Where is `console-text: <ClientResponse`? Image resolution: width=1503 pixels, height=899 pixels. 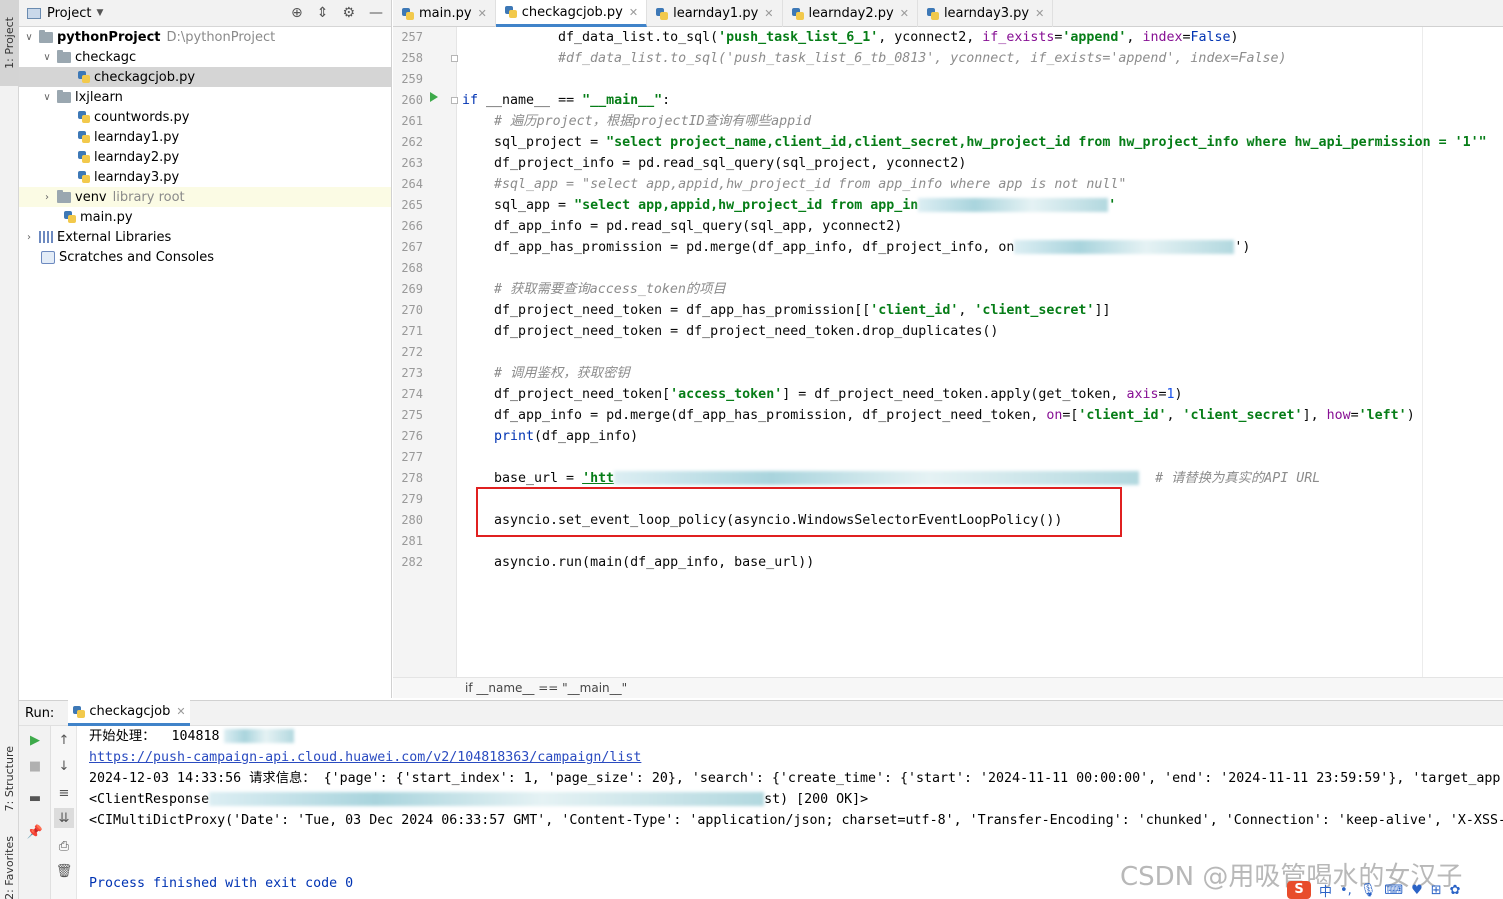 console-text: <ClientResponse is located at coordinates (149, 799).